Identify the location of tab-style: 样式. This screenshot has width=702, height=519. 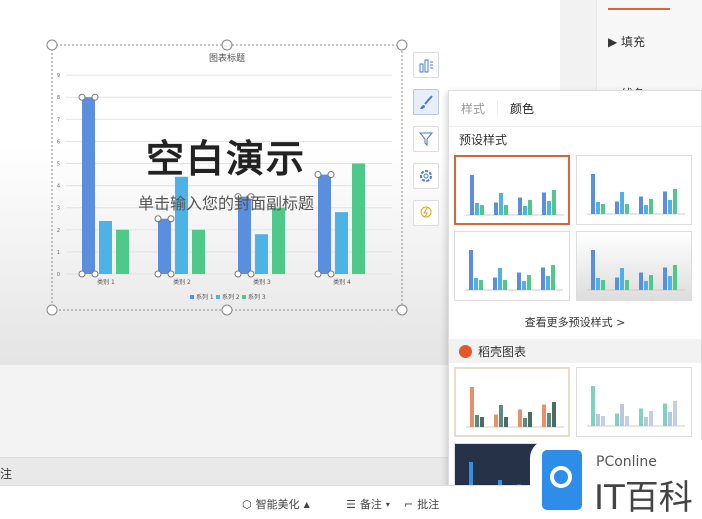
(474, 108).